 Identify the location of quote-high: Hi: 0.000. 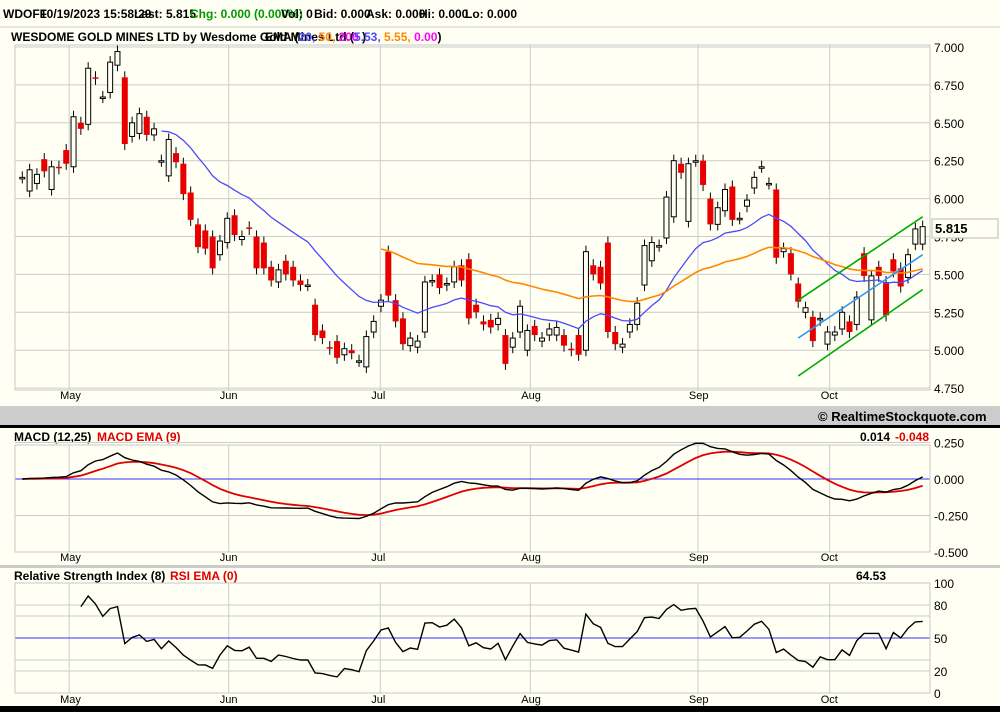
(444, 14).